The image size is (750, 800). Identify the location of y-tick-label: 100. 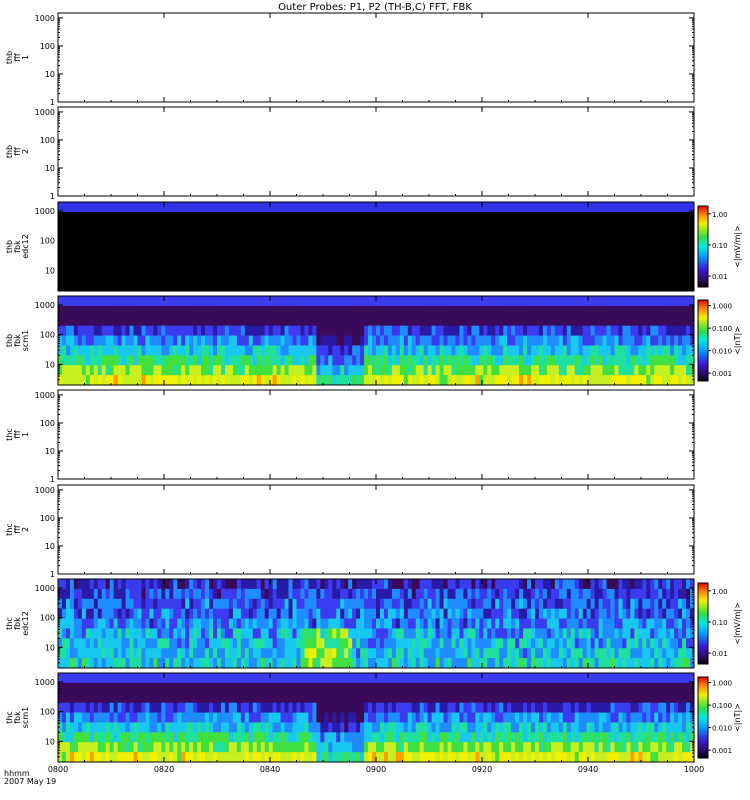
(47, 335).